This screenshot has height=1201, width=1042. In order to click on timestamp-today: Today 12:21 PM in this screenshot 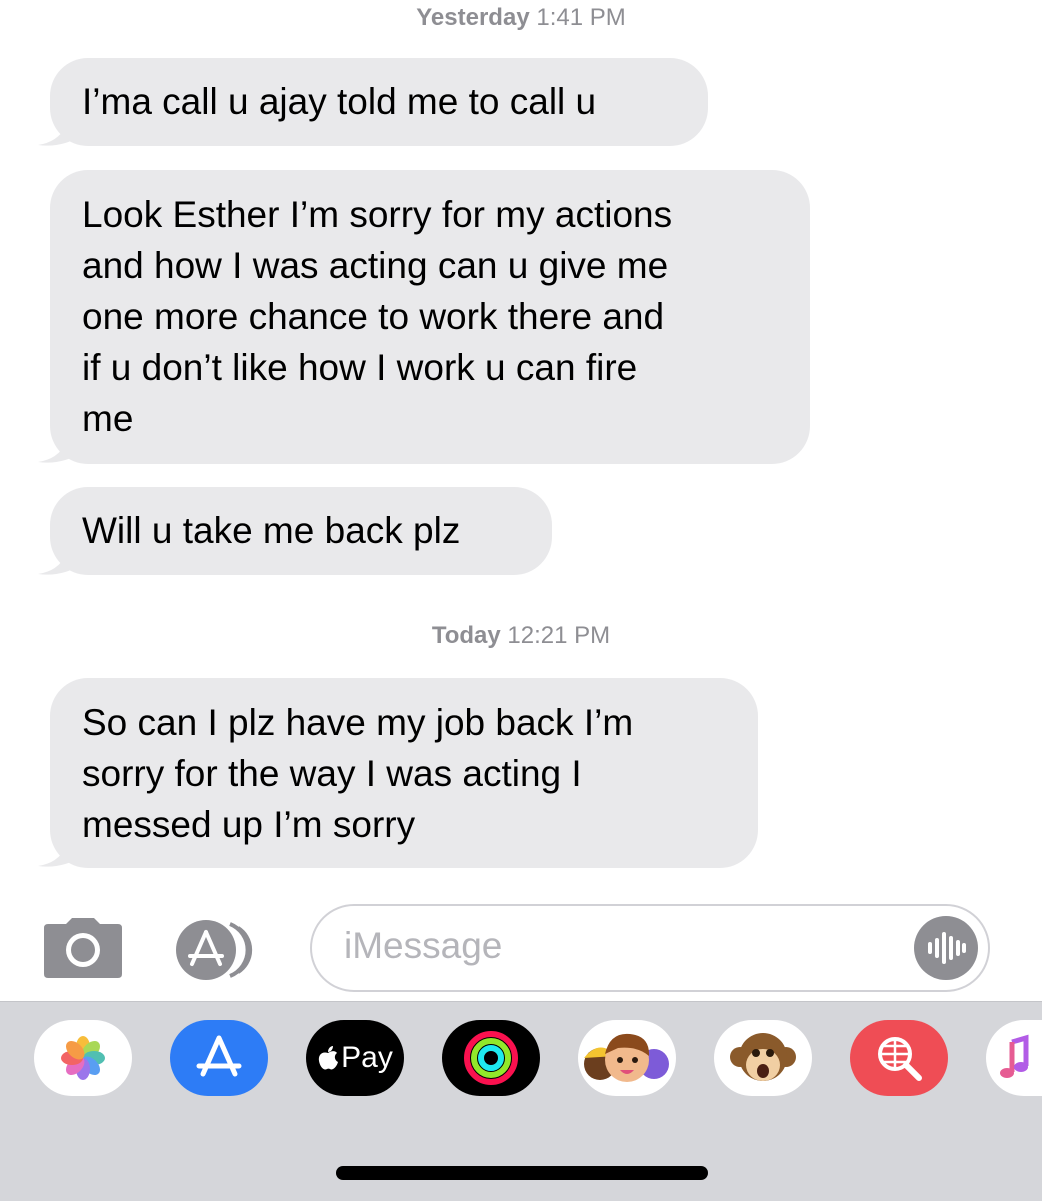, I will do `click(521, 636)`.